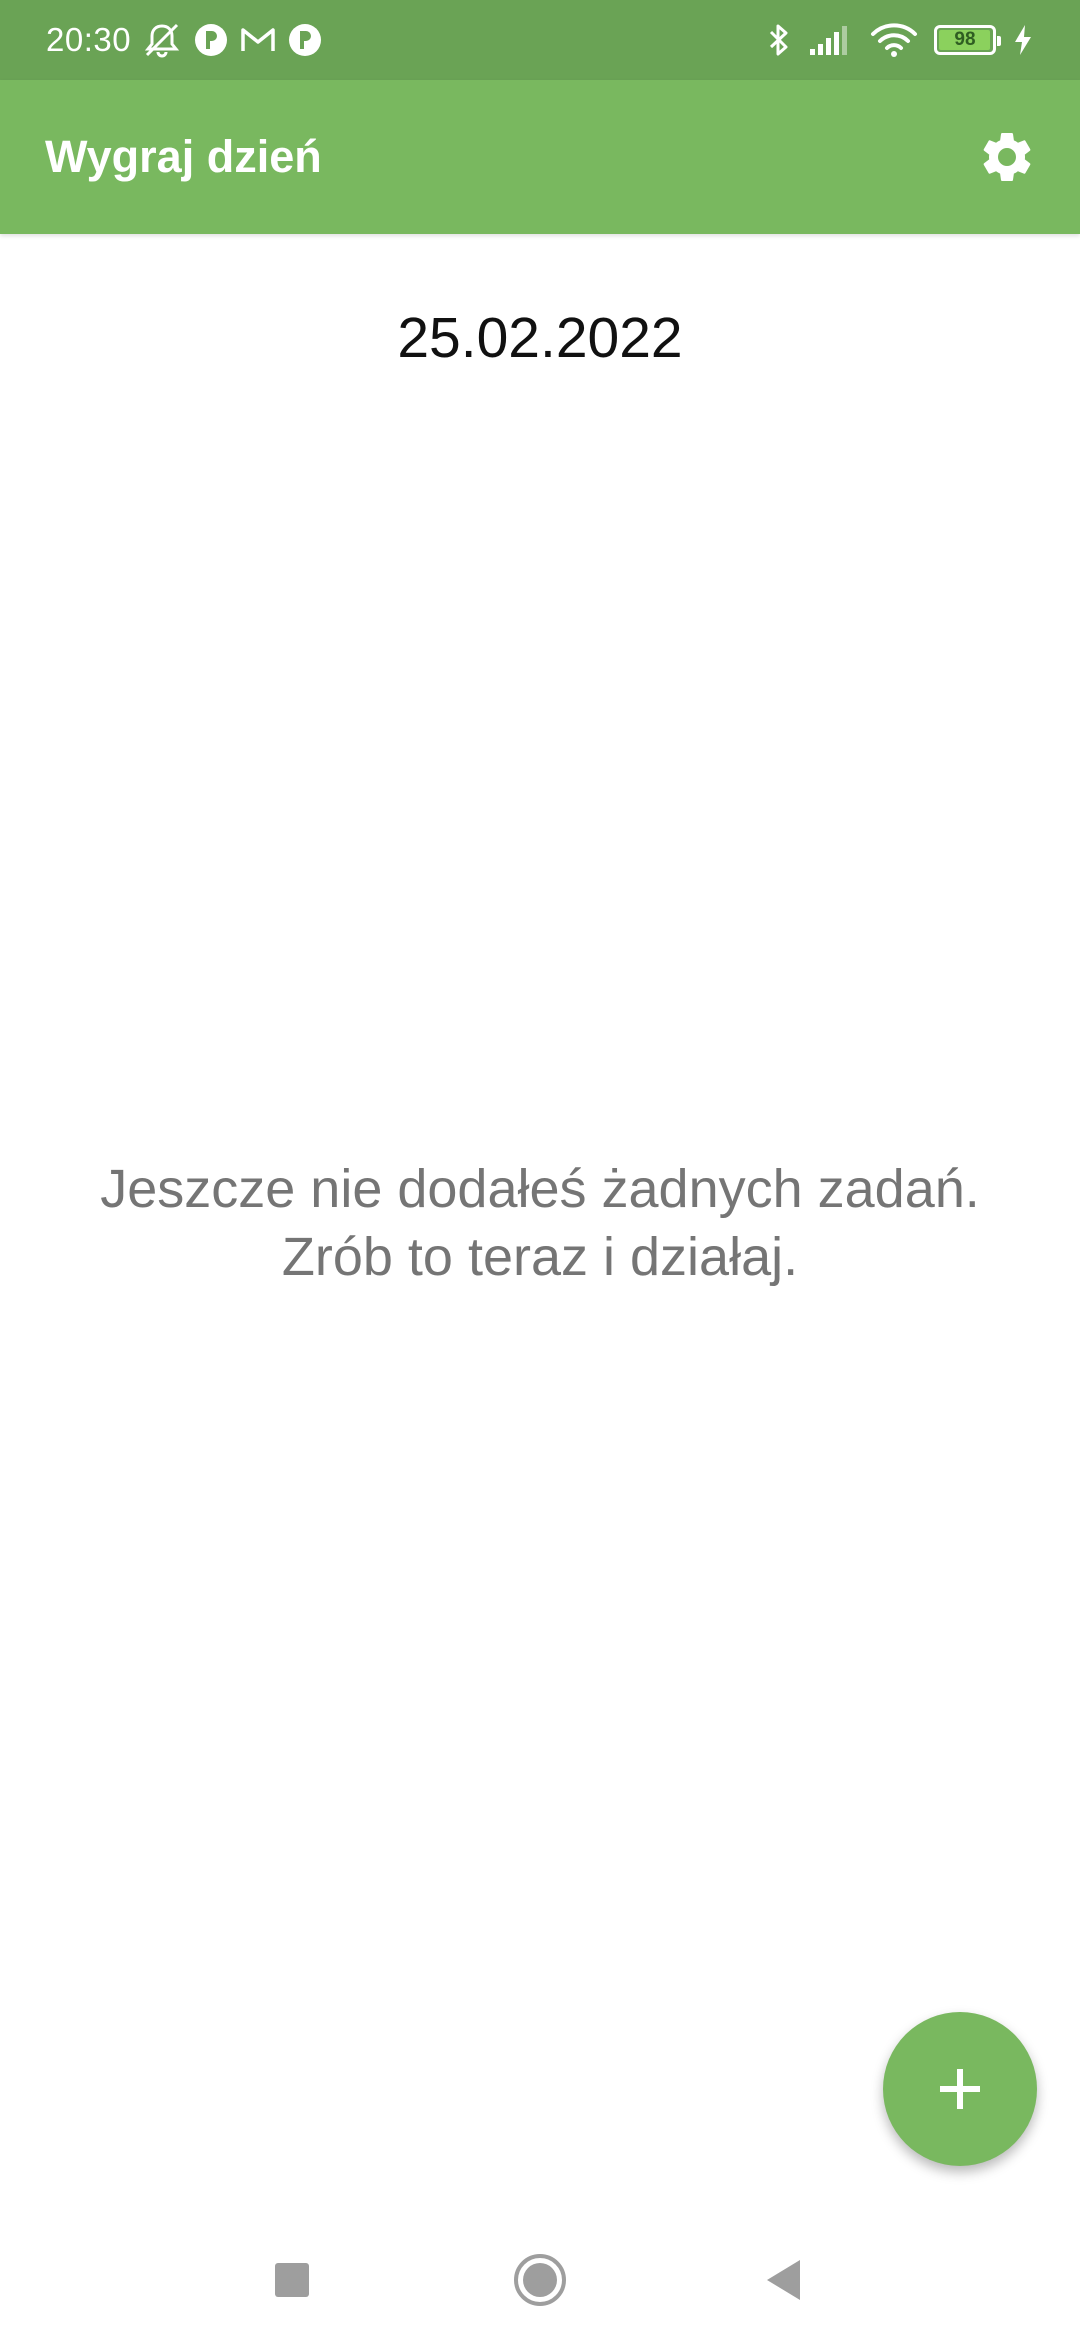 The height and width of the screenshot is (2340, 1080). Describe the element at coordinates (894, 40) in the screenshot. I see `wifi-icon` at that location.